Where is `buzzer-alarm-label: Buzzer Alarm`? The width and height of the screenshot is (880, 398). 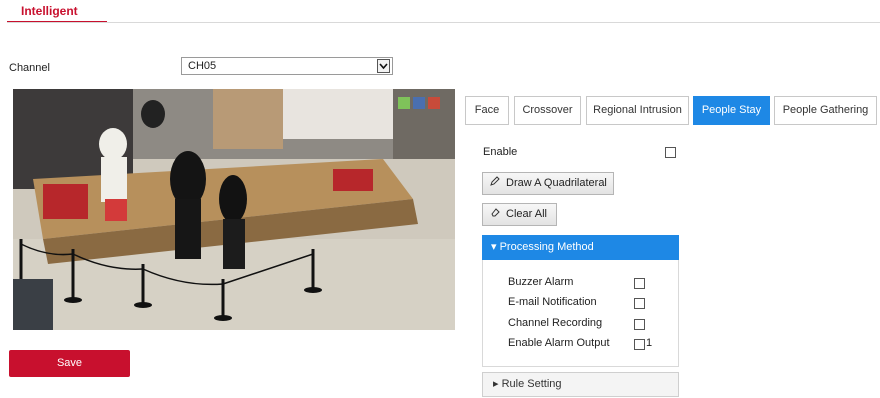 buzzer-alarm-label: Buzzer Alarm is located at coordinates (541, 282).